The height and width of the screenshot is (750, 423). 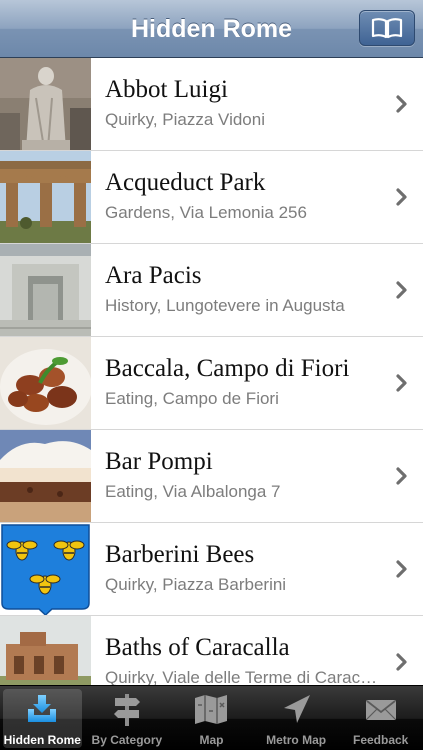 I want to click on place-detail: Eating, Via Albalonga 7, so click(x=193, y=491).